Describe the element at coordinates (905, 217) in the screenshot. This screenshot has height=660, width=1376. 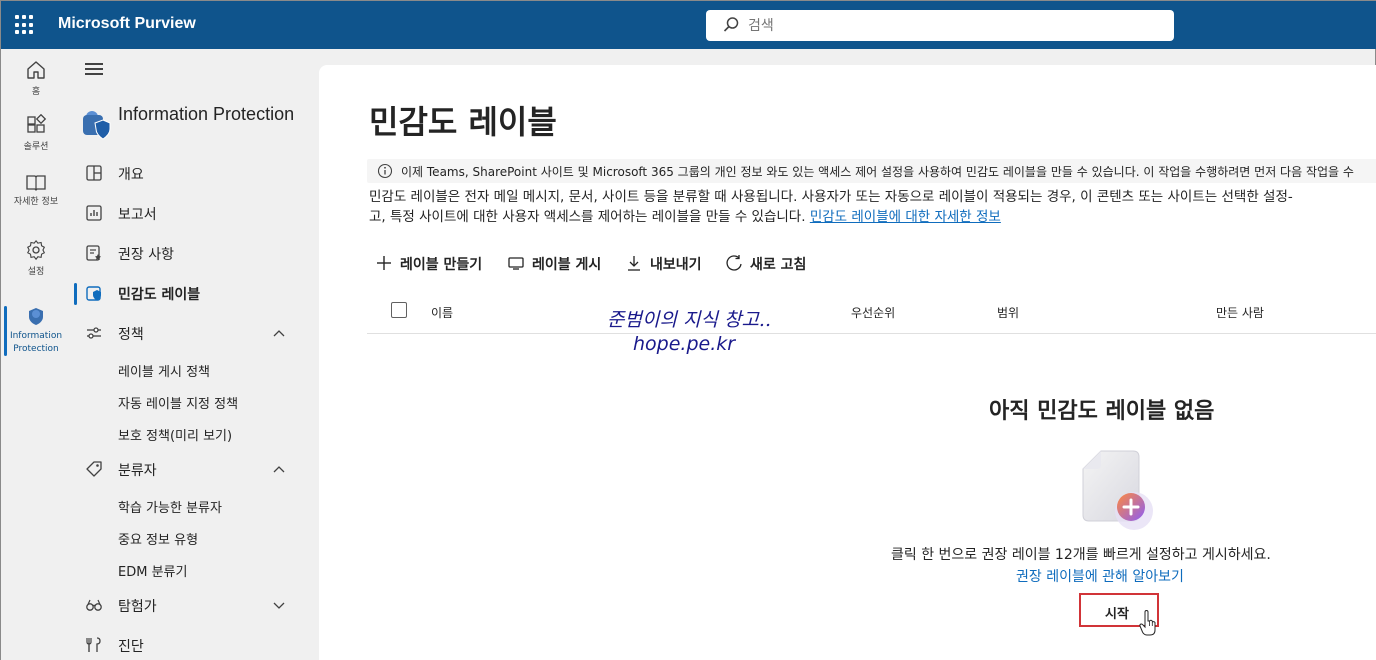
I see `learn-more-link: 민감도 레이블에 대한 자세한 정보` at that location.